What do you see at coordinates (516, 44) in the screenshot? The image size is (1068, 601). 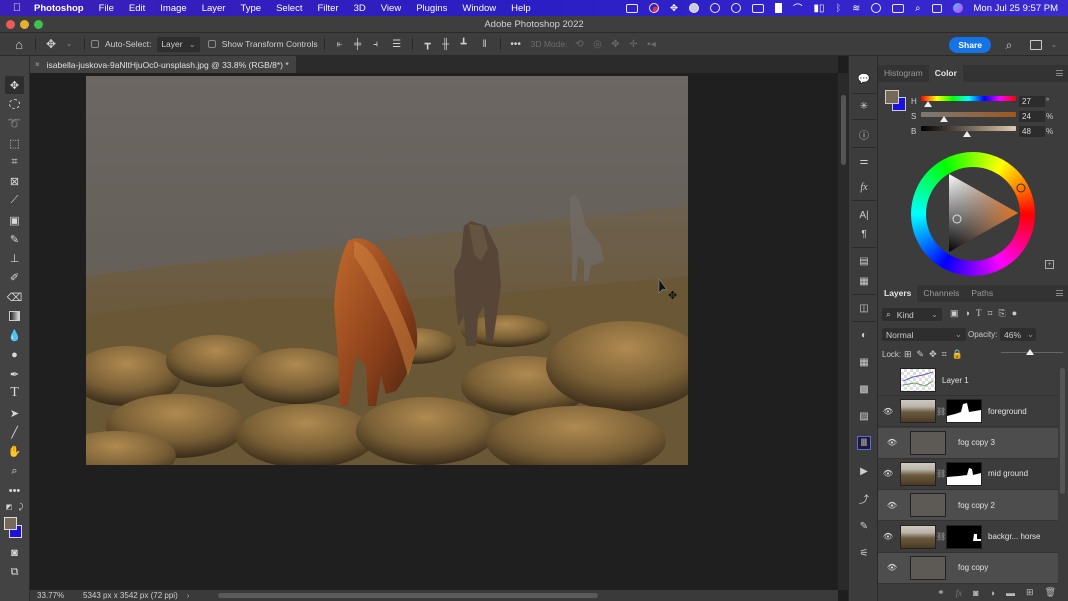 I see `more-options-icon: •••` at bounding box center [516, 44].